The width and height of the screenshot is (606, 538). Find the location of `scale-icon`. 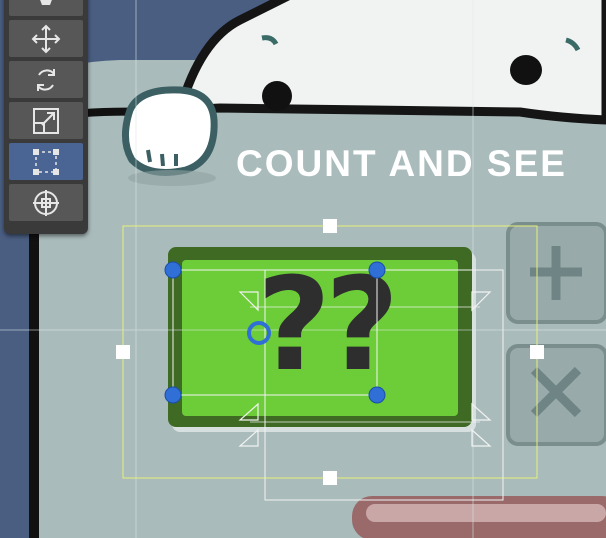

scale-icon is located at coordinates (46, 120).